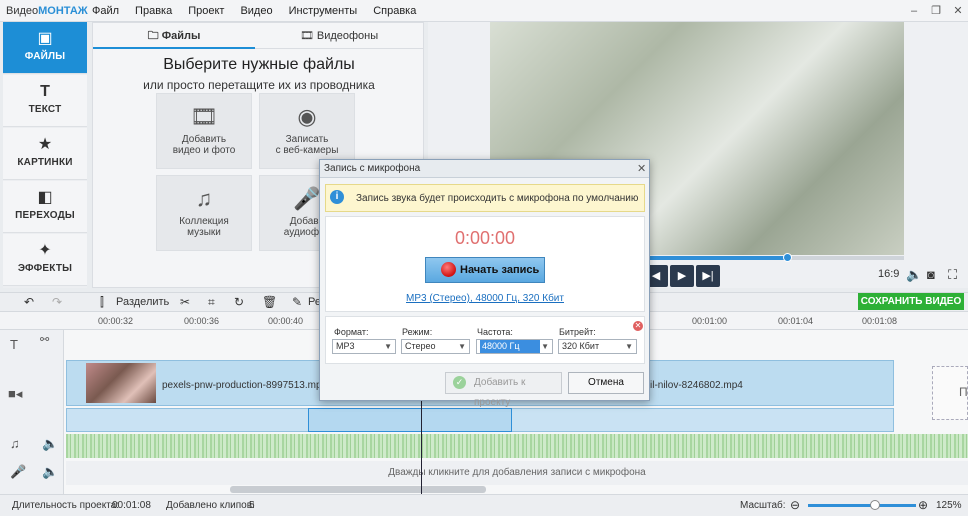 This screenshot has height=516, width=968. Describe the element at coordinates (47, 10) in the screenshot. I see `app-logo: ВидеоМОНТАЖ` at that location.